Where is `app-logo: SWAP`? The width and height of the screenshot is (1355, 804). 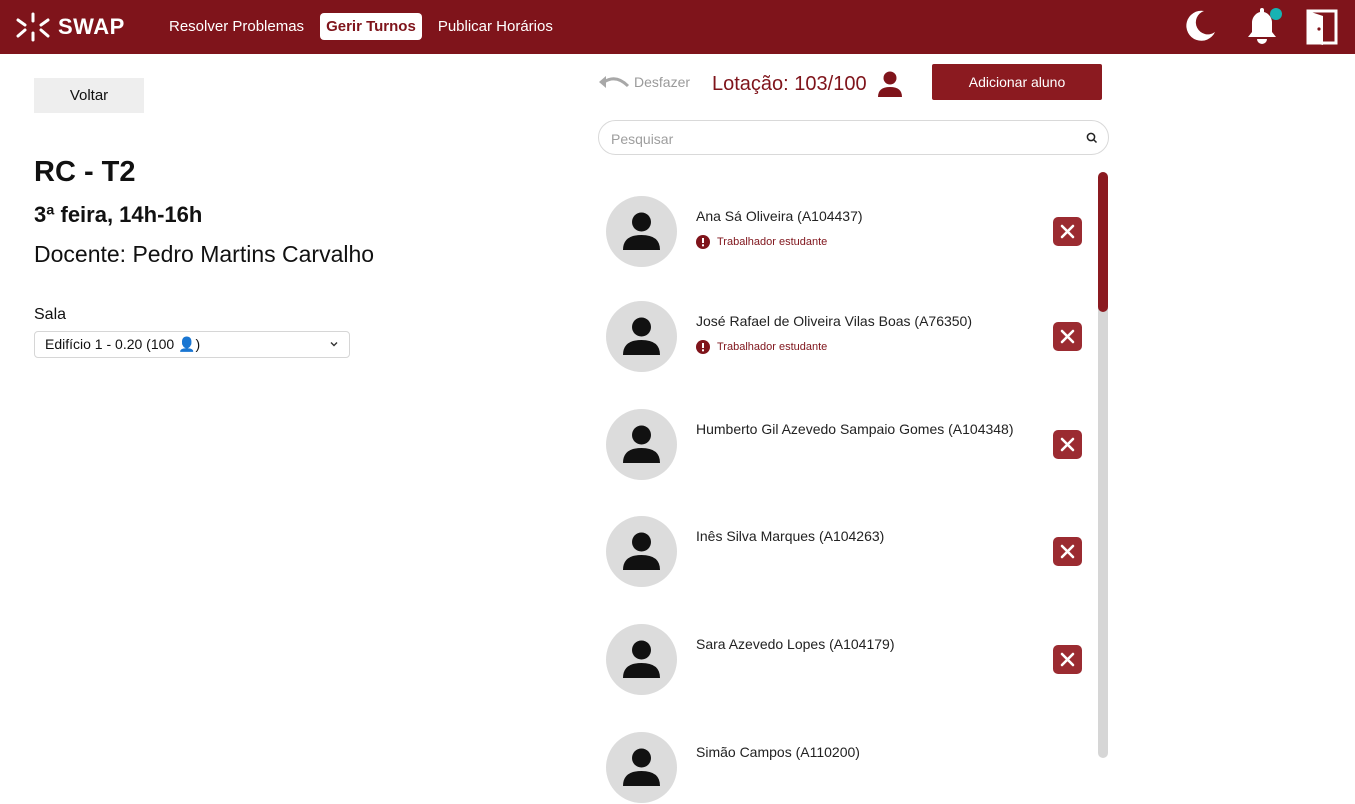
app-logo: SWAP is located at coordinates (69, 27).